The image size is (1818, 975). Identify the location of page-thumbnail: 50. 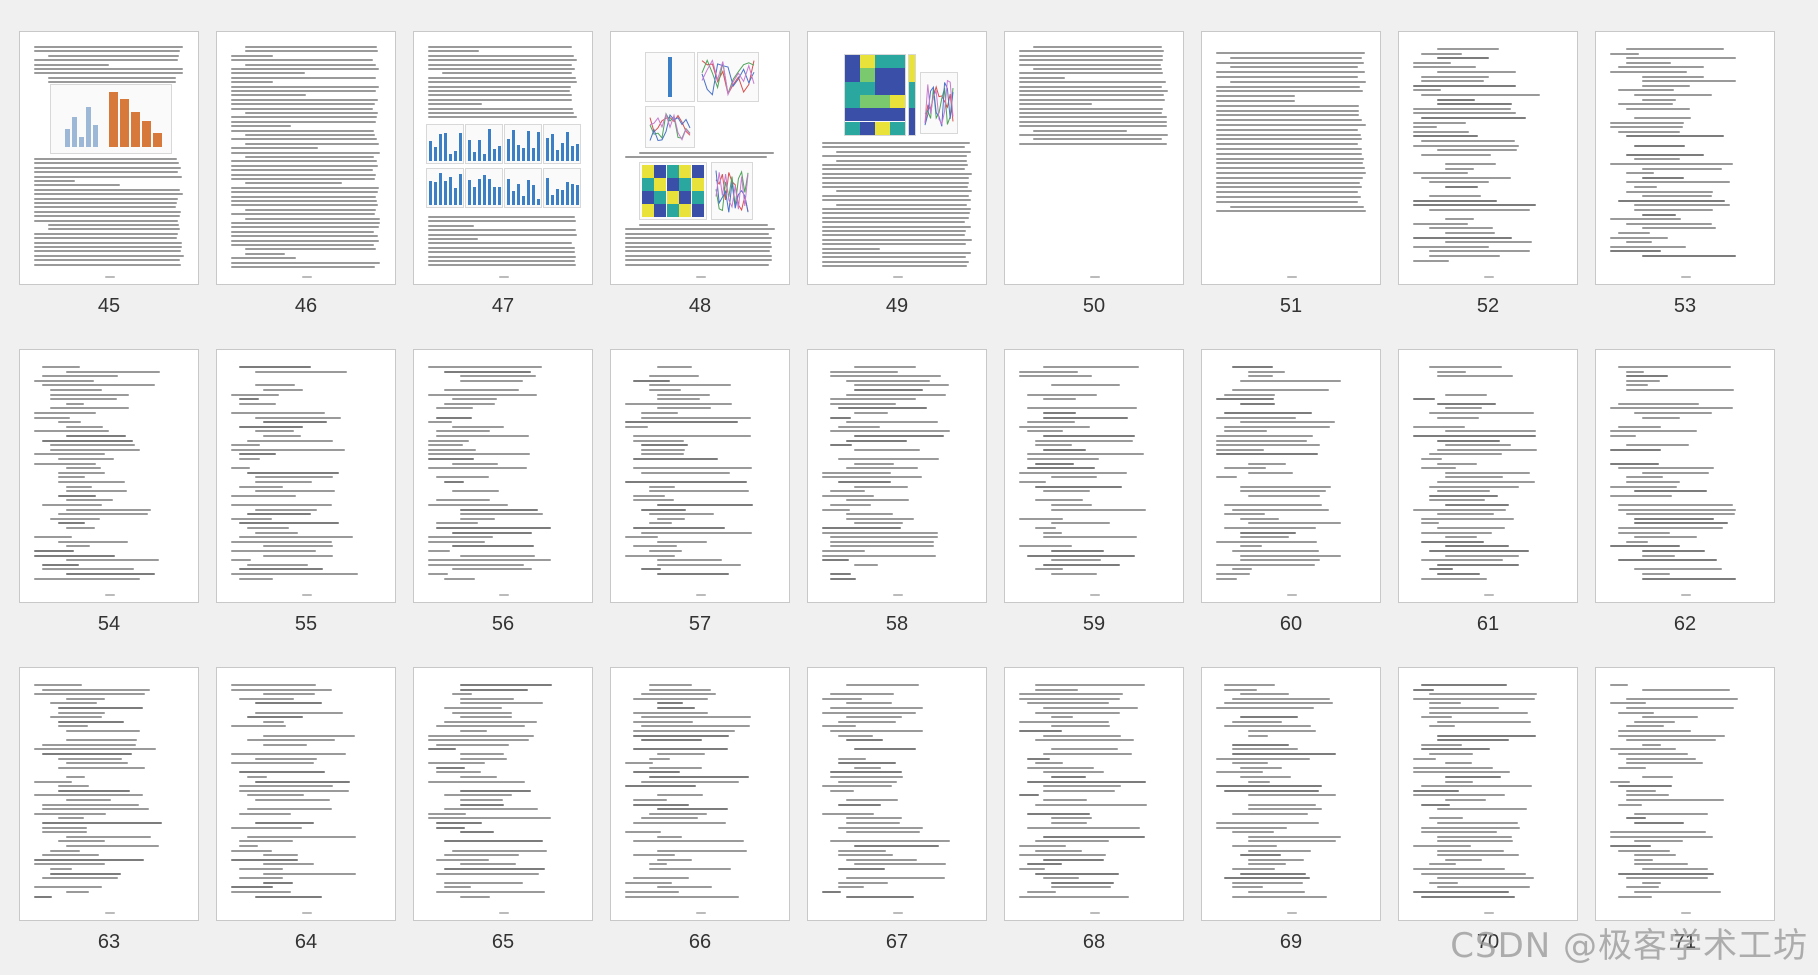
(1094, 174).